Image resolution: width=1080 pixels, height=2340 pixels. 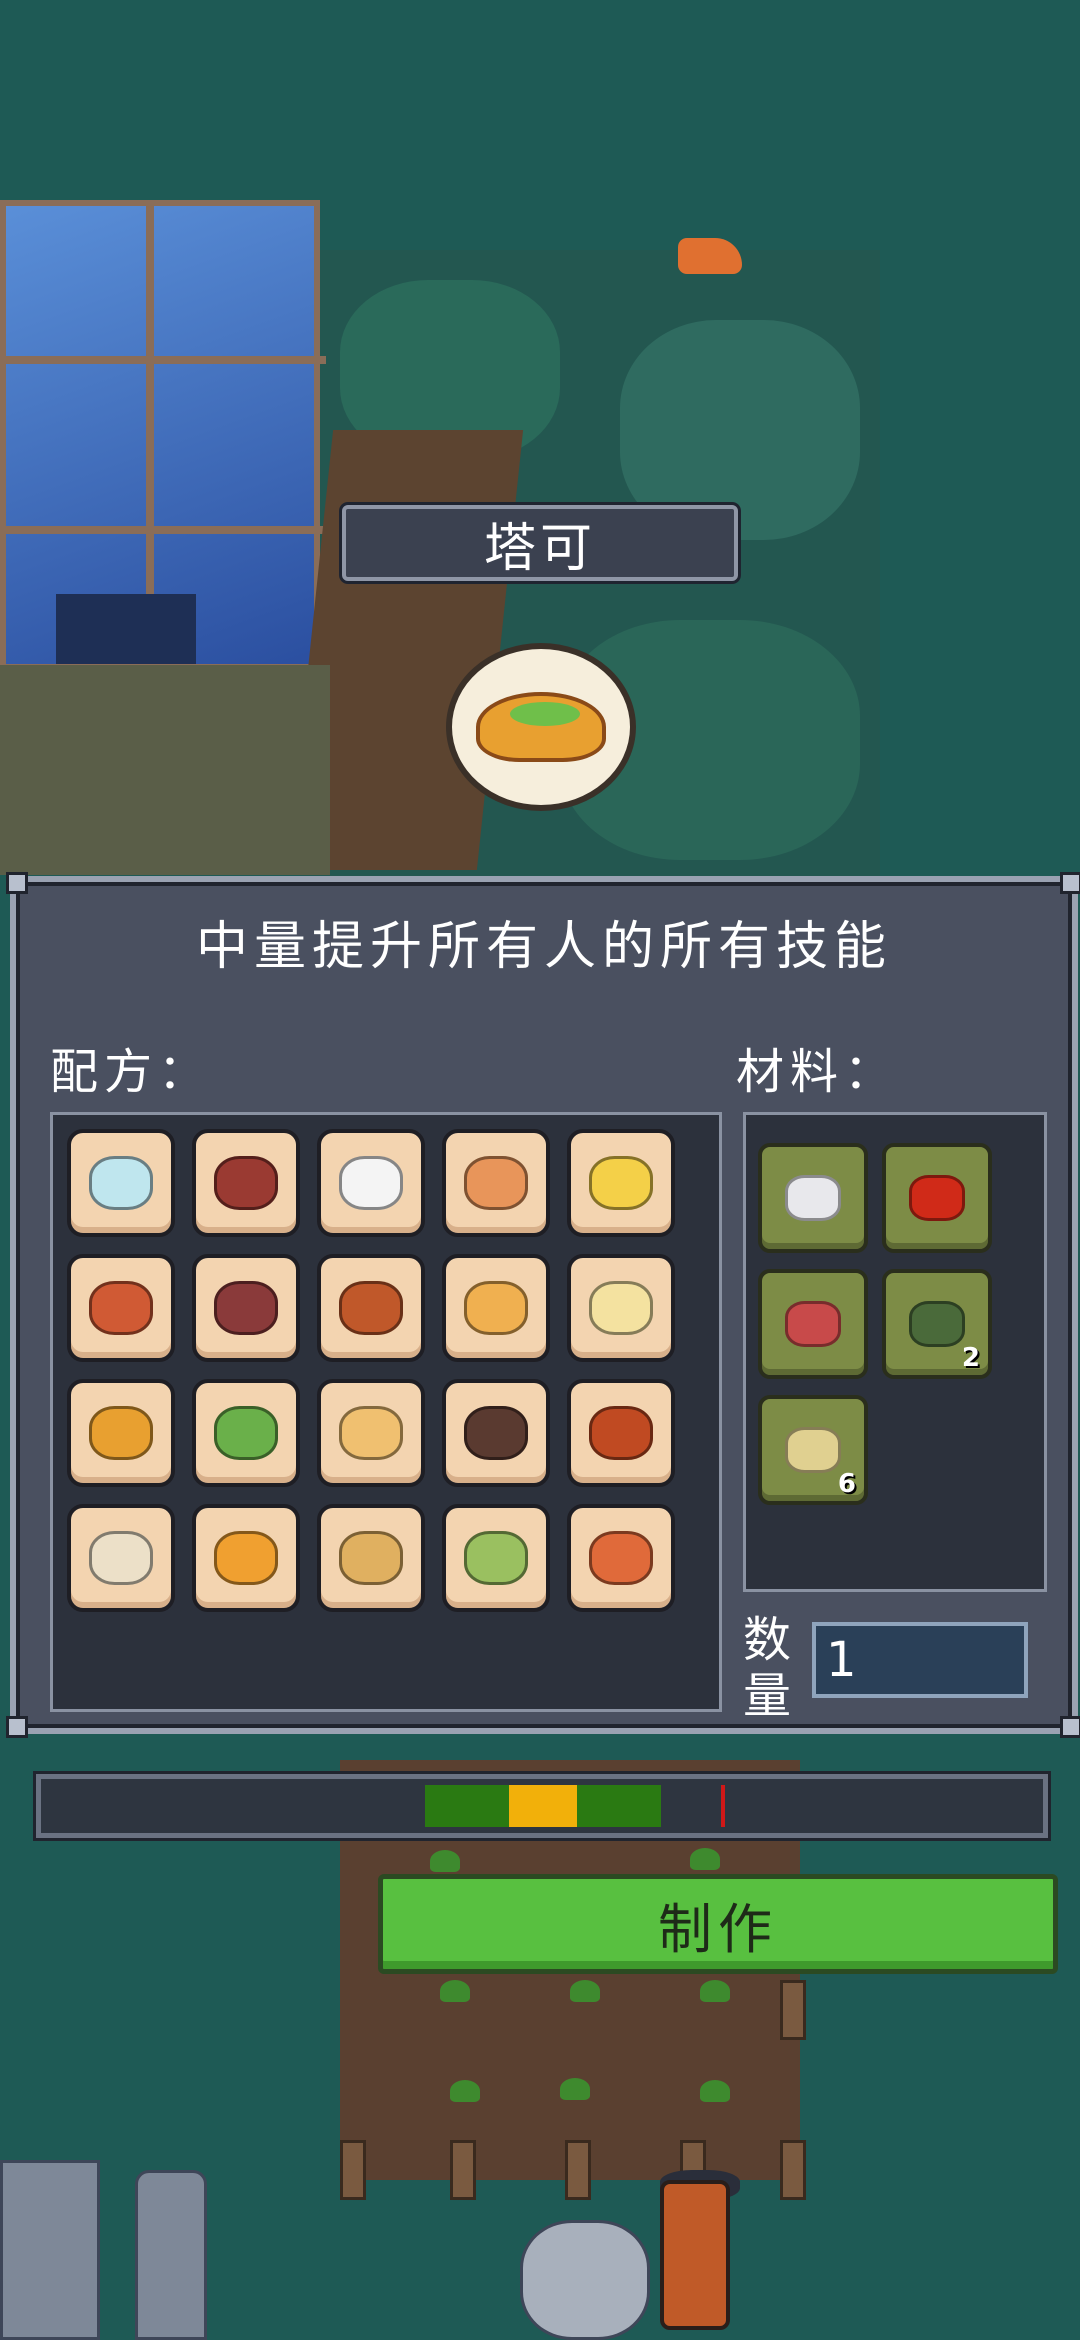 I want to click on material-slot: 6, so click(x=813, y=1450).